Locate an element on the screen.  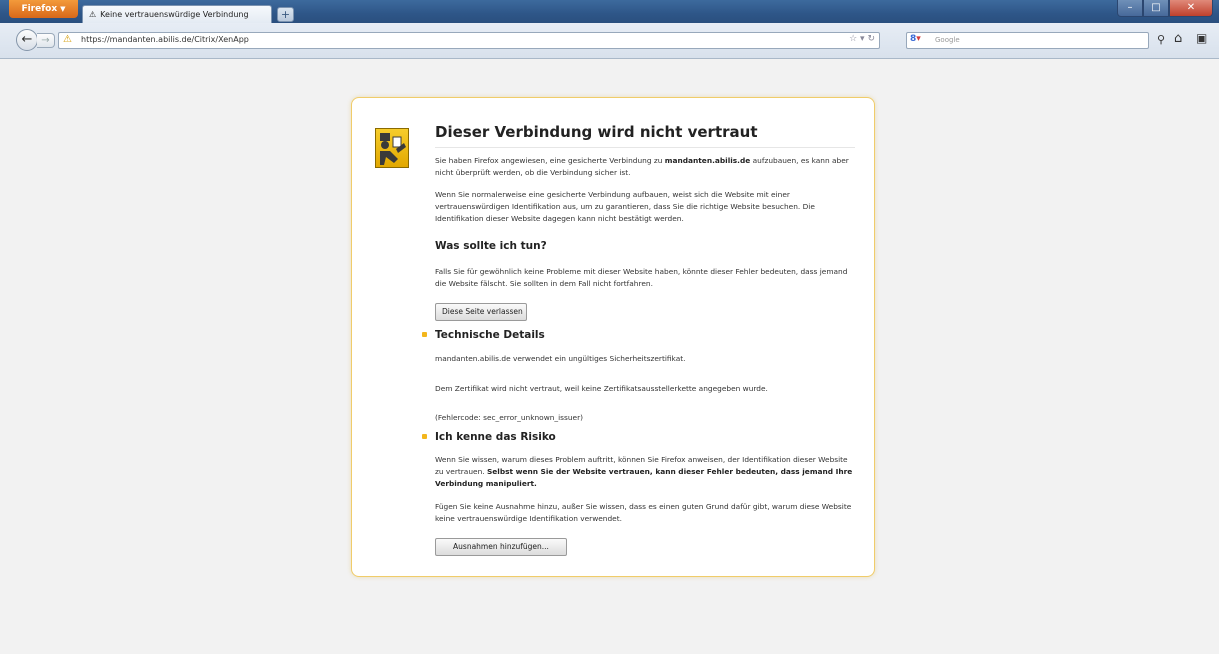
police-officer-icon is located at coordinates (392, 148).